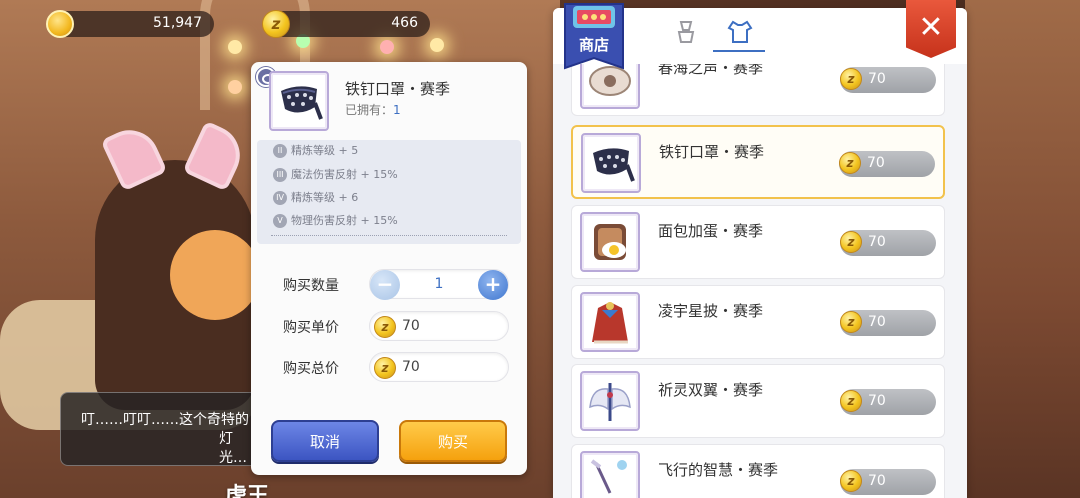  I want to click on item-name: 飞行的智慧・赛季, so click(718, 470).